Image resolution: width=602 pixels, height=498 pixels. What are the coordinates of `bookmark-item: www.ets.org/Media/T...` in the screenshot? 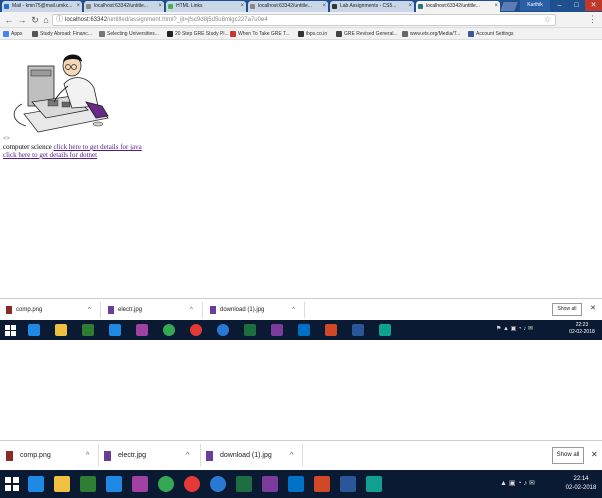 It's located at (431, 34).